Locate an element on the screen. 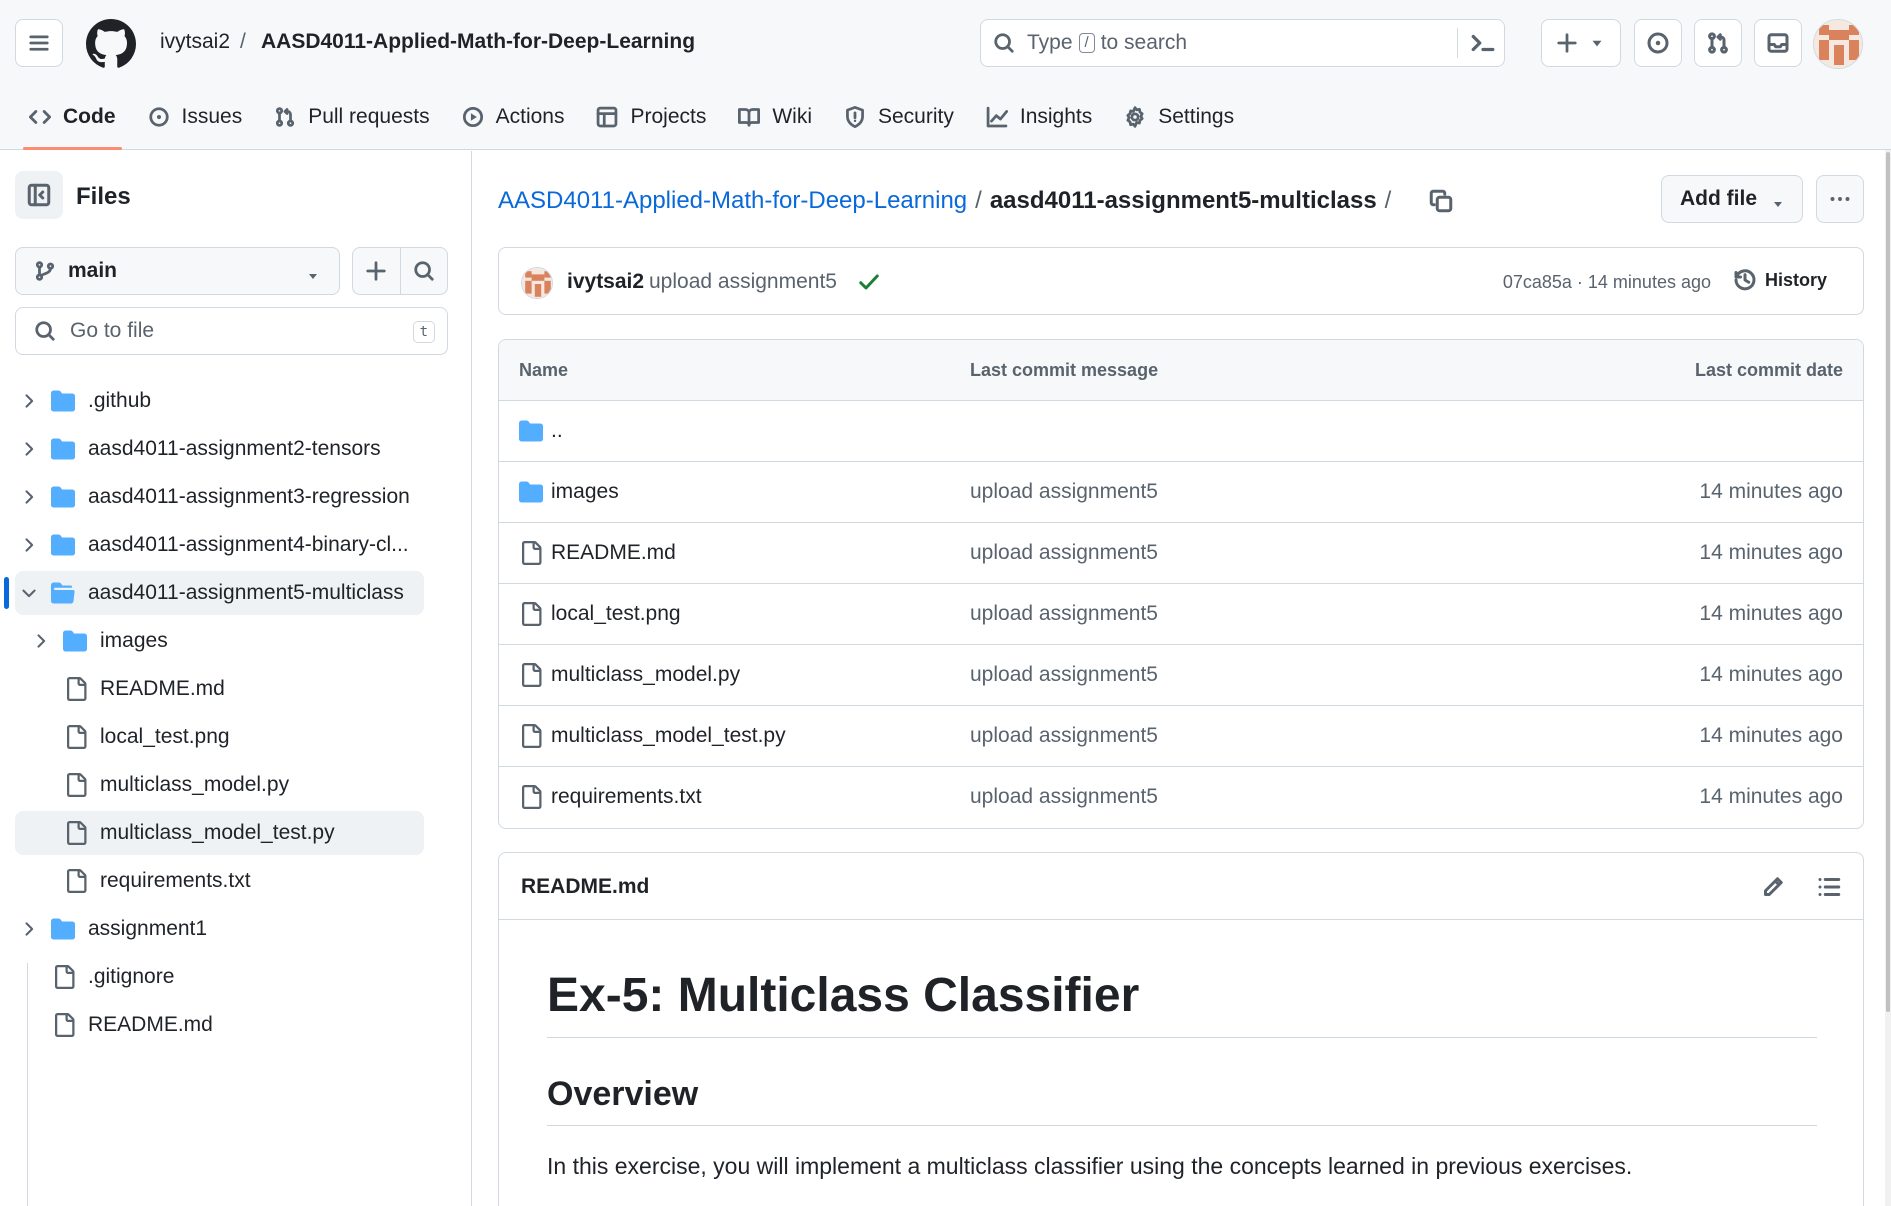 The height and width of the screenshot is (1206, 1891). inbox-button is located at coordinates (1778, 43).